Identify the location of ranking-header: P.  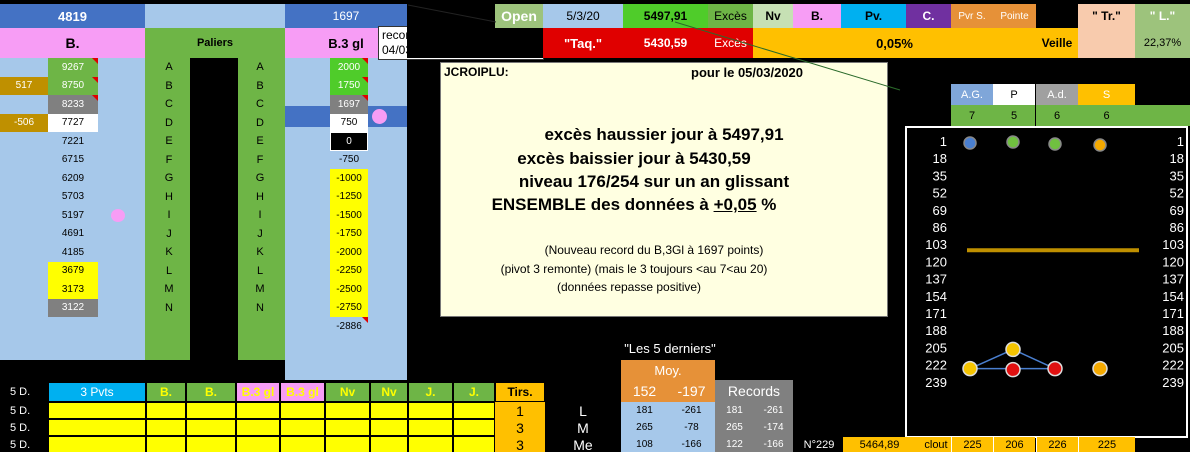
(1014, 94).